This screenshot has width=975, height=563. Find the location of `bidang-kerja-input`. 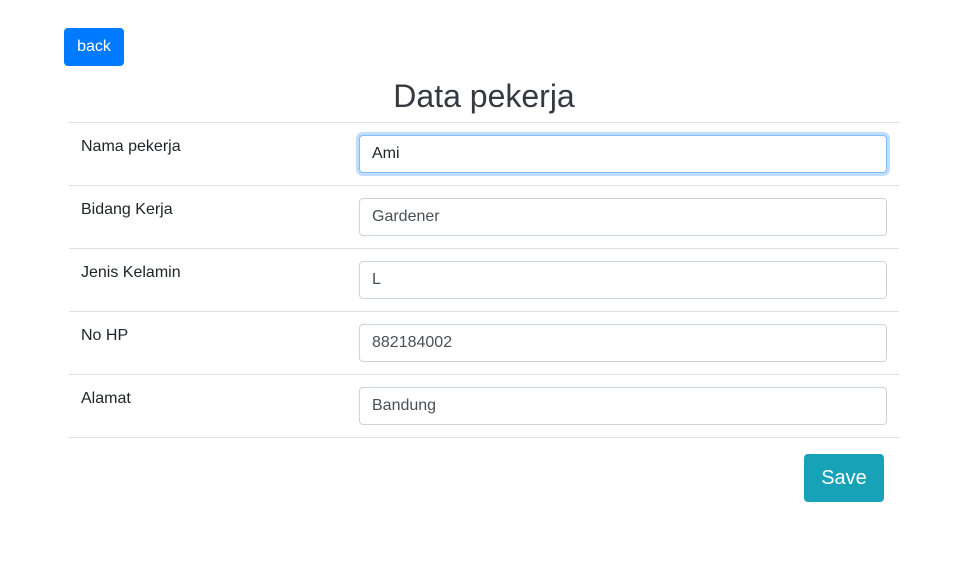

bidang-kerja-input is located at coordinates (623, 217).